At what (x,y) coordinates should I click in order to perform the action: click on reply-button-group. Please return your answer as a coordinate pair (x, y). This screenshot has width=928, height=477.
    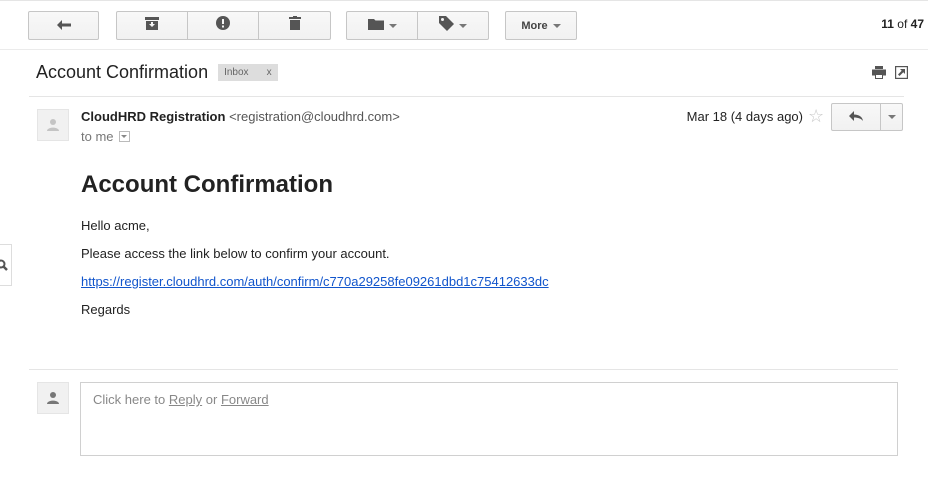
    Looking at the image, I should click on (867, 117).